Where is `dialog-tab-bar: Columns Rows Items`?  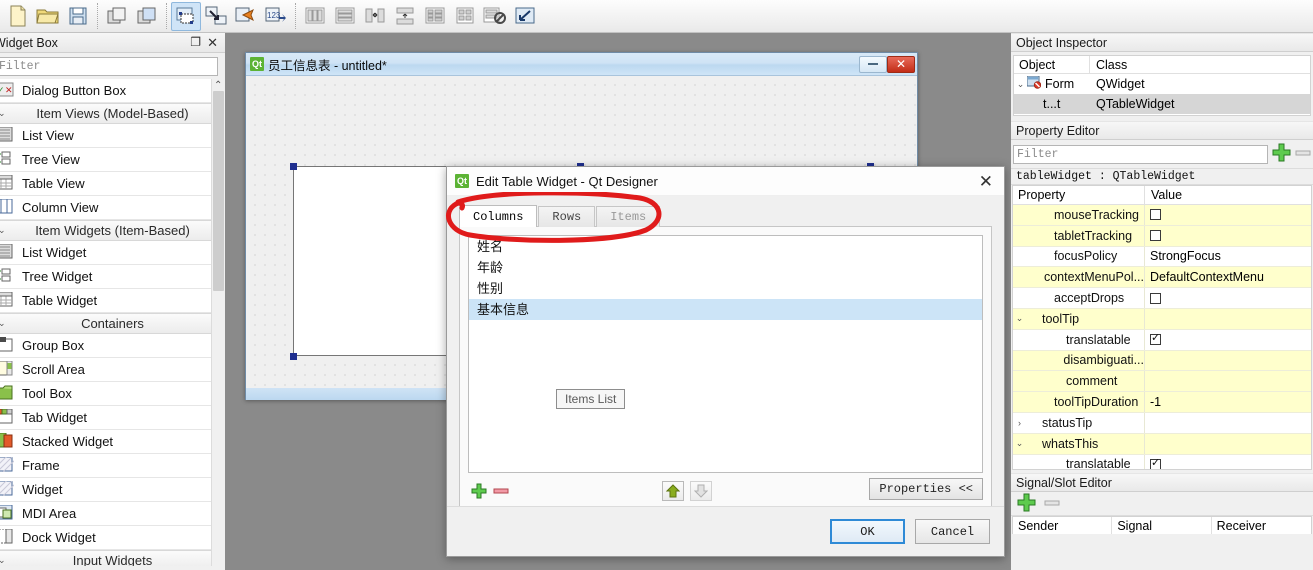
dialog-tab-bar: Columns Rows Items is located at coordinates (725, 216).